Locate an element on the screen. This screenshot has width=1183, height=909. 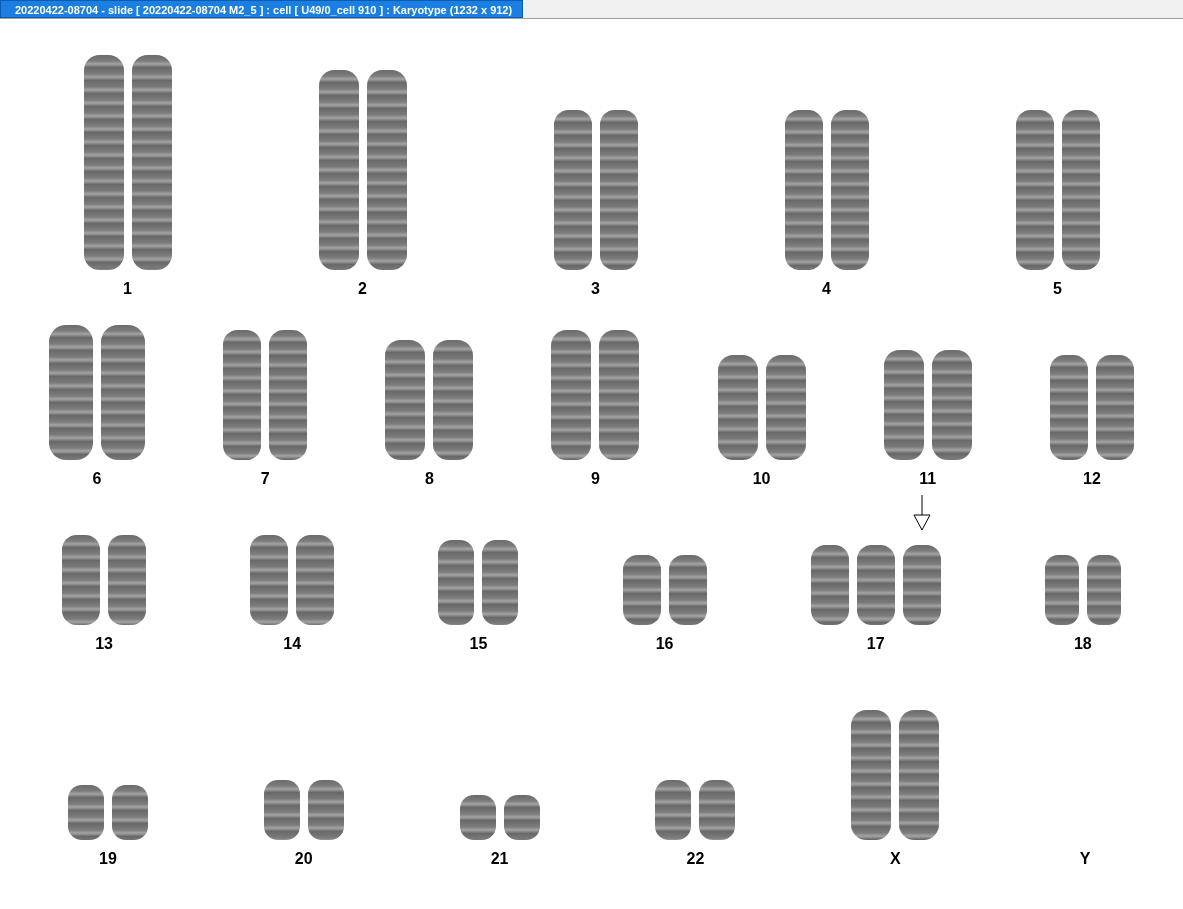
chromosome-label: 9 is located at coordinates (595, 479).